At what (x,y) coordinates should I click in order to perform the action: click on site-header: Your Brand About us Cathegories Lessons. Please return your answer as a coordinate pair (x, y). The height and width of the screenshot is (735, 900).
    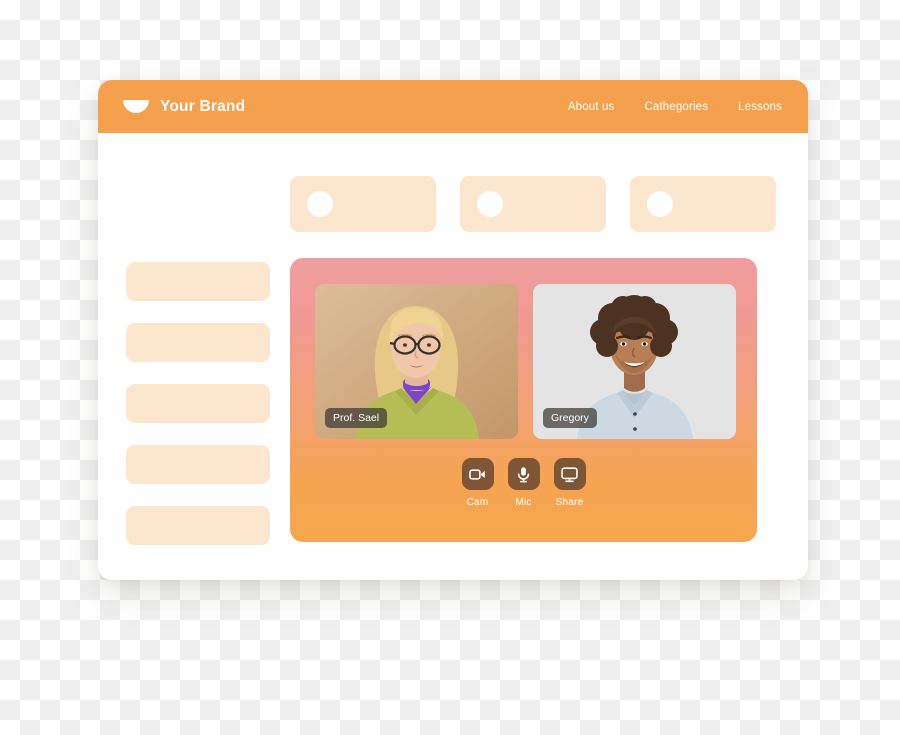
    Looking at the image, I should click on (453, 106).